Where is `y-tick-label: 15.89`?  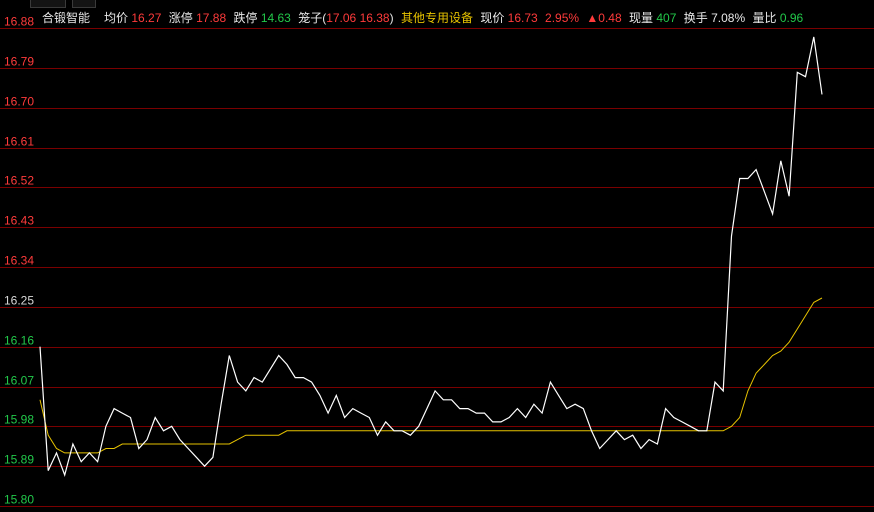 y-tick-label: 15.89 is located at coordinates (19, 460).